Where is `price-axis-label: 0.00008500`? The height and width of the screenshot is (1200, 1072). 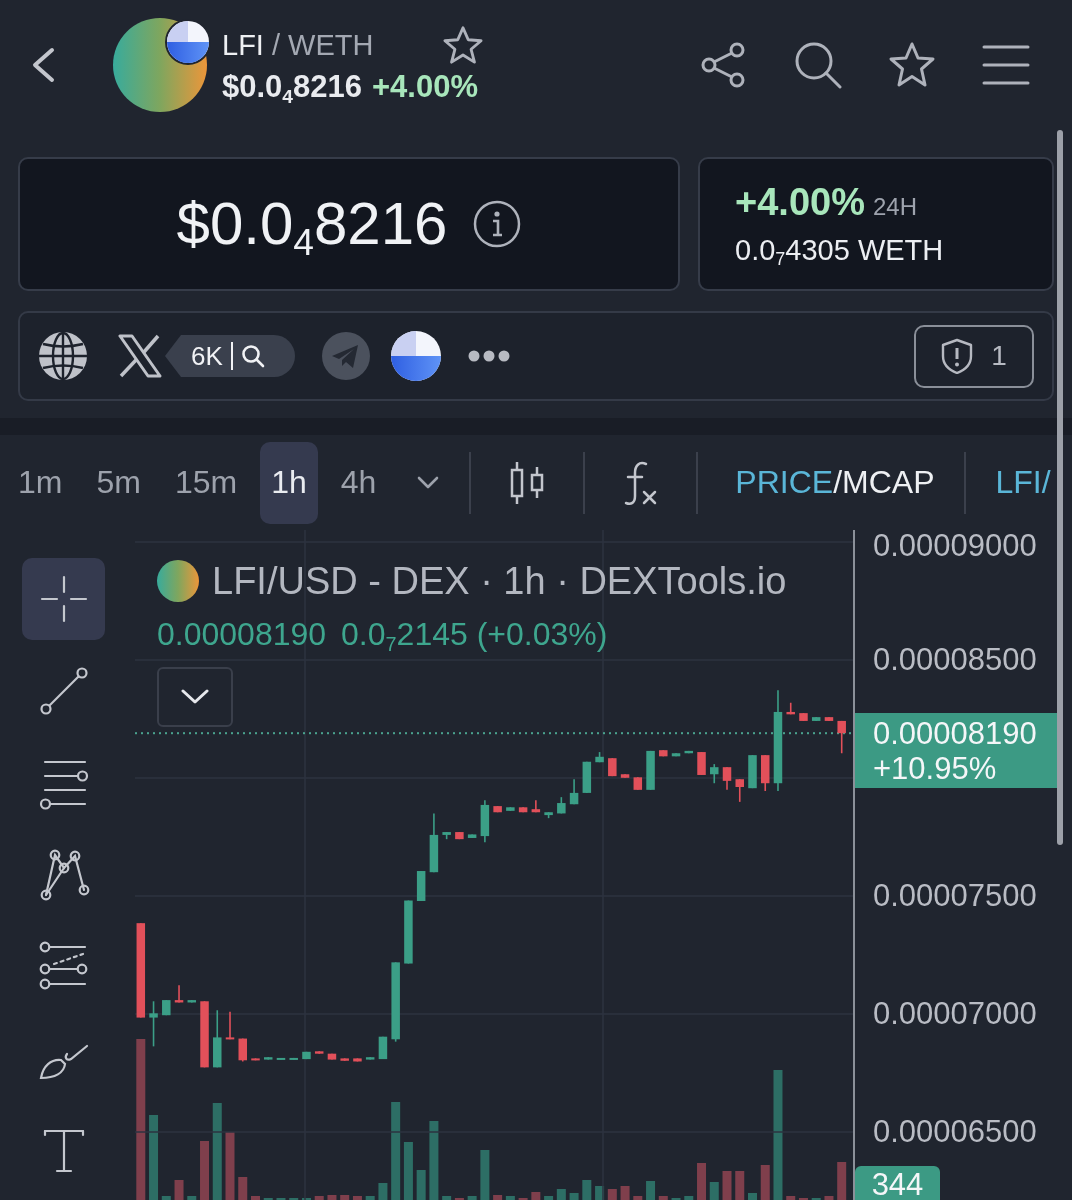
price-axis-label: 0.00008500 is located at coordinates (955, 660).